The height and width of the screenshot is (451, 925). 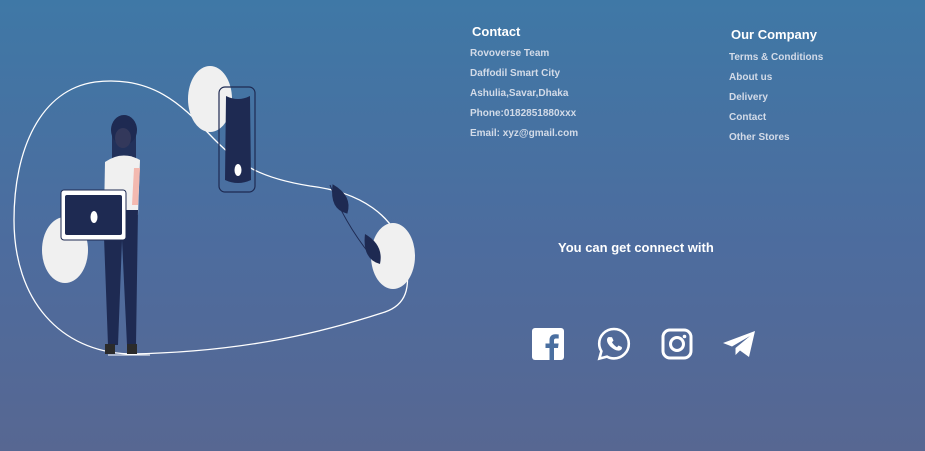 I want to click on facebook-icon, so click(x=548, y=344).